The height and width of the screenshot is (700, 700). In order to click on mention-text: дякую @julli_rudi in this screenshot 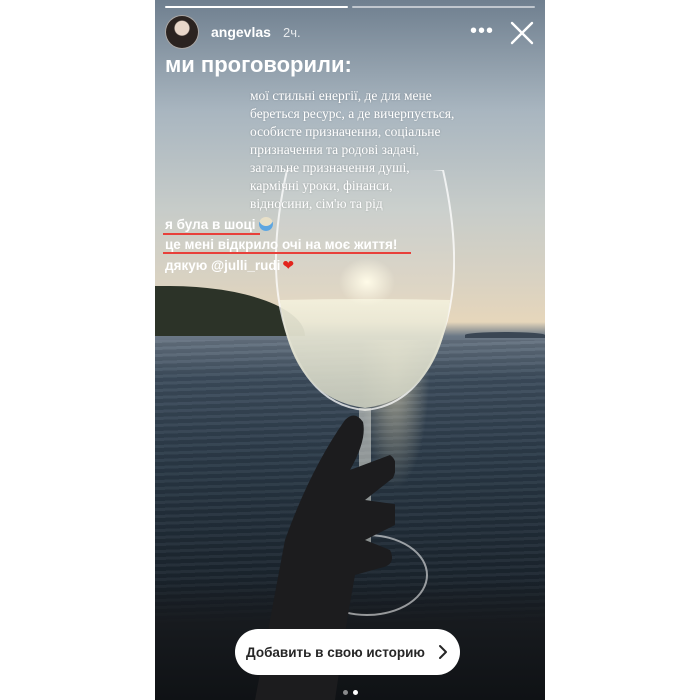, I will do `click(222, 265)`.